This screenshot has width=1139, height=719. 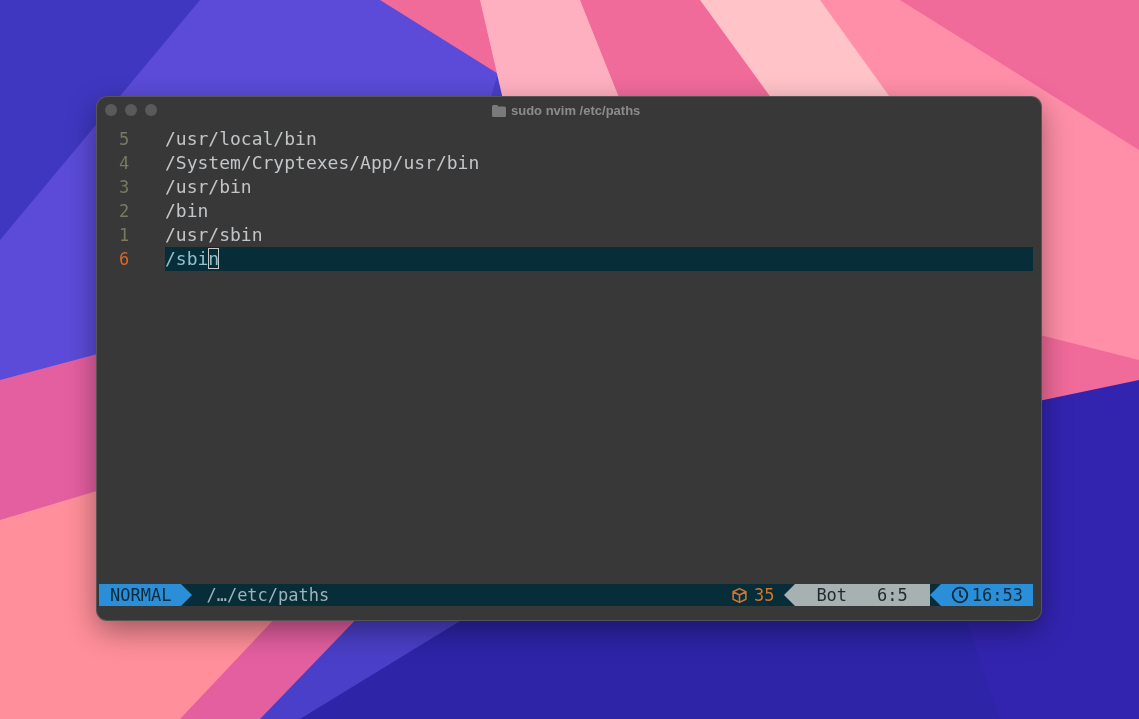 What do you see at coordinates (111, 110) in the screenshot?
I see `close-button` at bounding box center [111, 110].